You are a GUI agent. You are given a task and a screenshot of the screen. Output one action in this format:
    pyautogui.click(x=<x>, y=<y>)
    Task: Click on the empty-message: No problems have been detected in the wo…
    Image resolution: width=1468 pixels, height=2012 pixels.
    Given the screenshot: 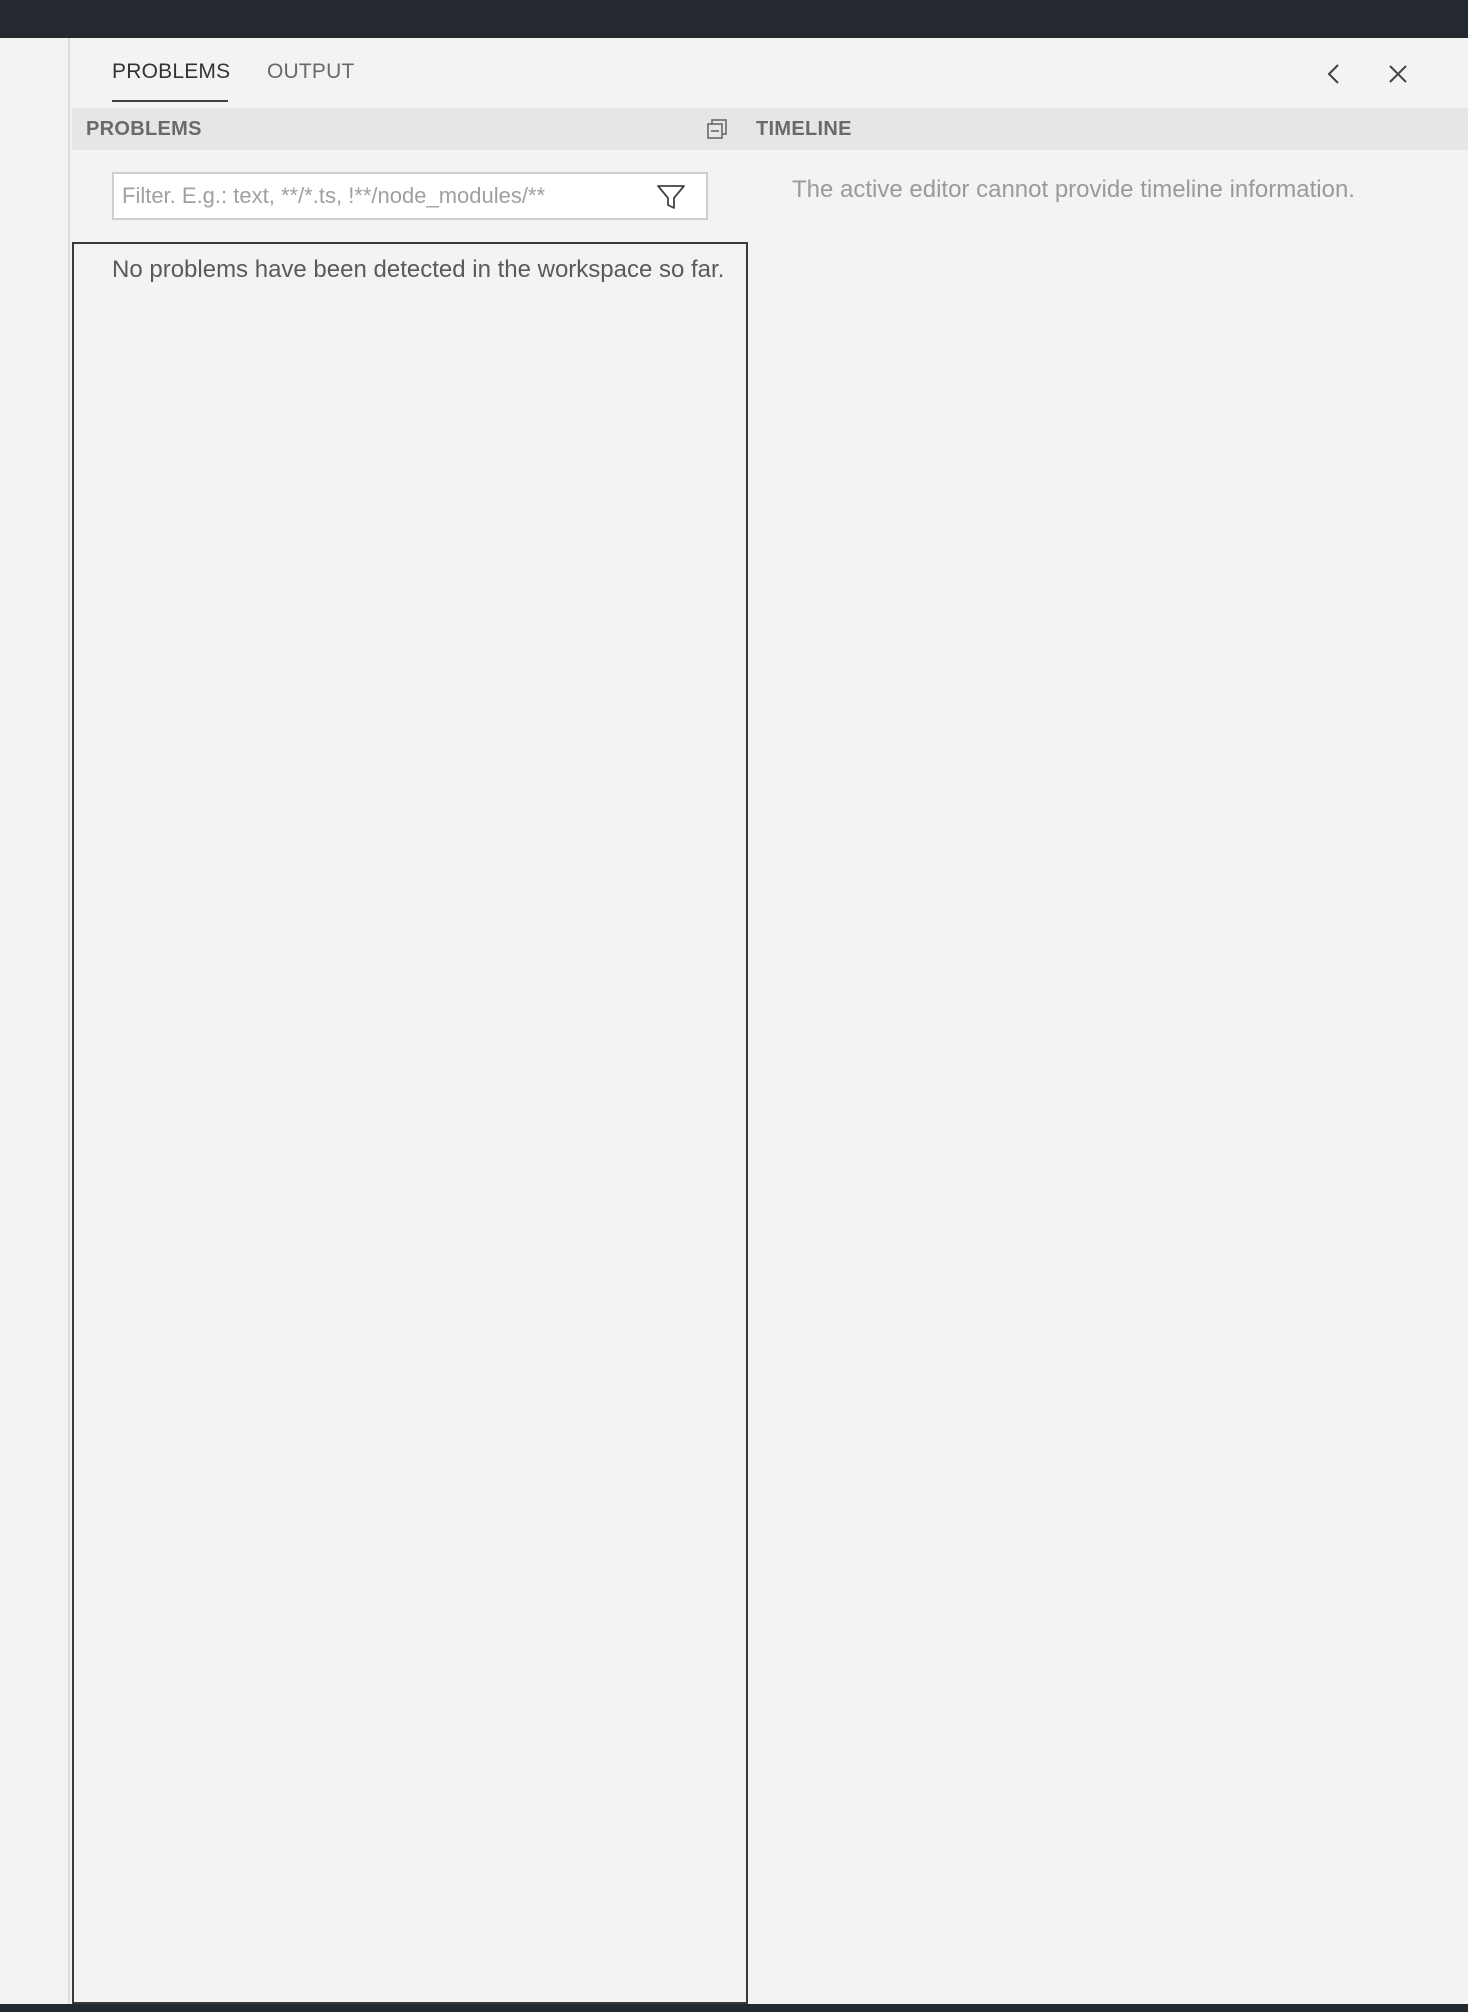 What is the action you would take?
    pyautogui.click(x=418, y=269)
    